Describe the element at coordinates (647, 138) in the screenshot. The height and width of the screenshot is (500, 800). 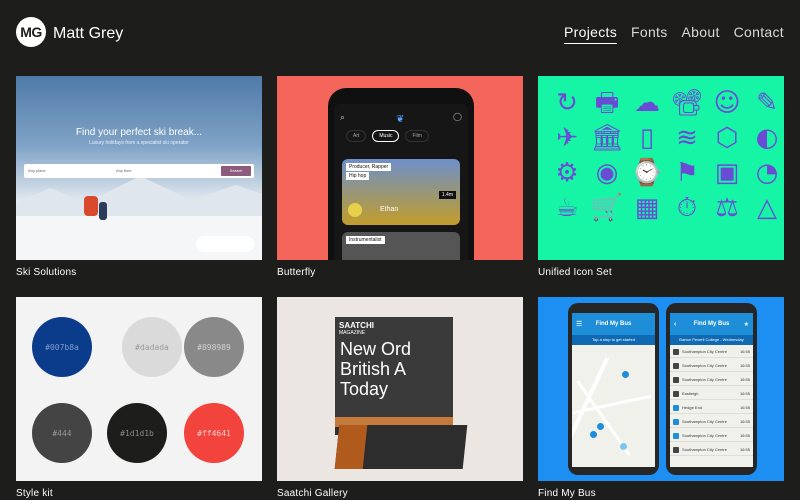
I see `glyph-icon: ▯` at that location.